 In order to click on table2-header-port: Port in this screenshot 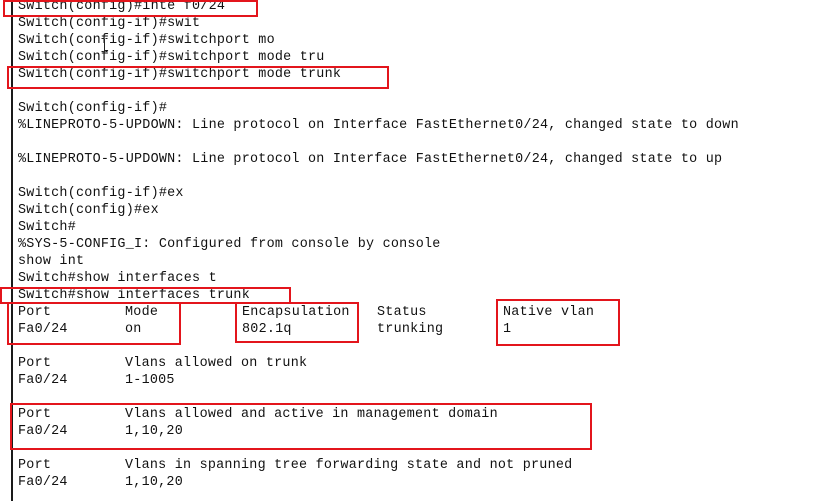, I will do `click(35, 363)`.